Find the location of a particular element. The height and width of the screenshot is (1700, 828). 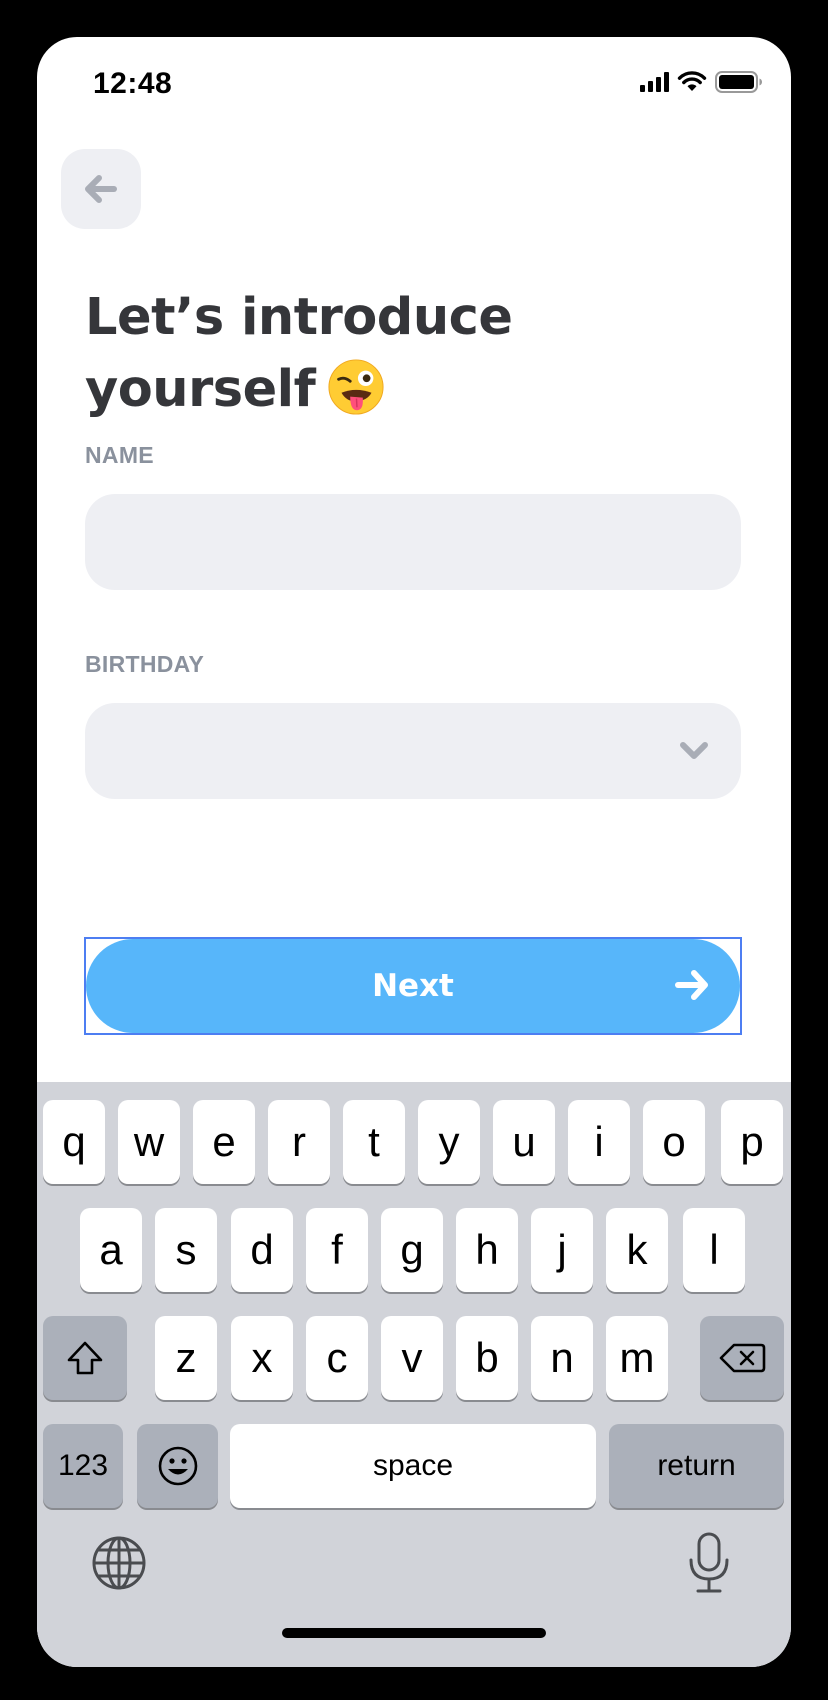

smiley-icon is located at coordinates (177, 1466).